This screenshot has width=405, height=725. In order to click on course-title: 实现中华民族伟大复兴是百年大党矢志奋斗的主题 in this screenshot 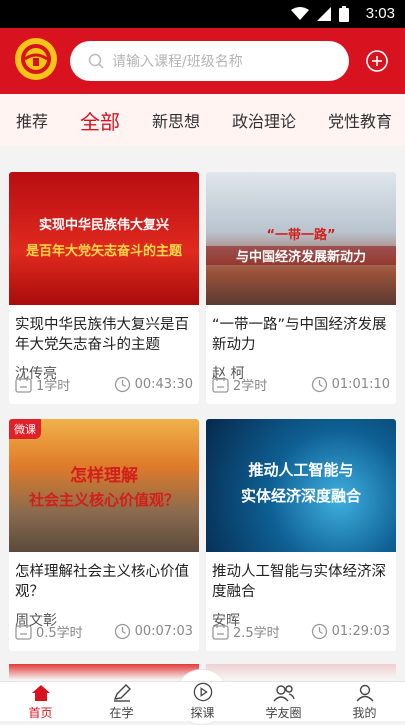, I will do `click(102, 335)`.